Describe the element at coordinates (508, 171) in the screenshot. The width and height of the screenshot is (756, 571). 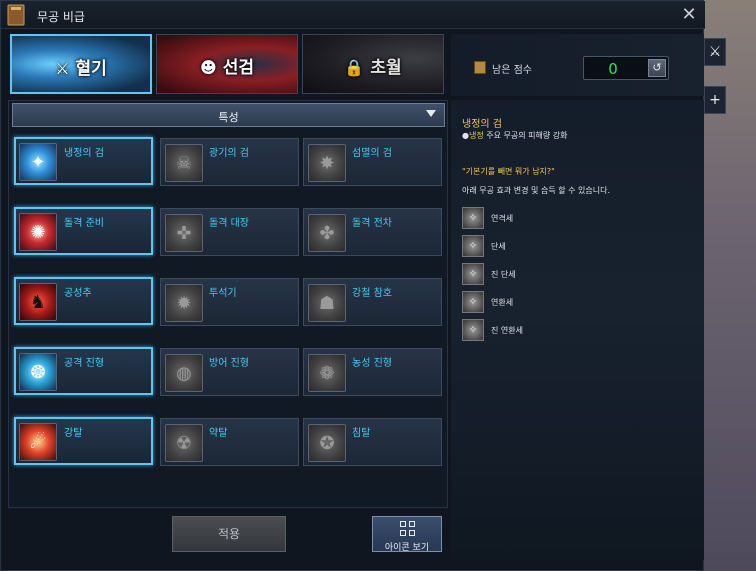
I see `info-quote: "기본기를 빼면 뭐가 남지?"` at that location.